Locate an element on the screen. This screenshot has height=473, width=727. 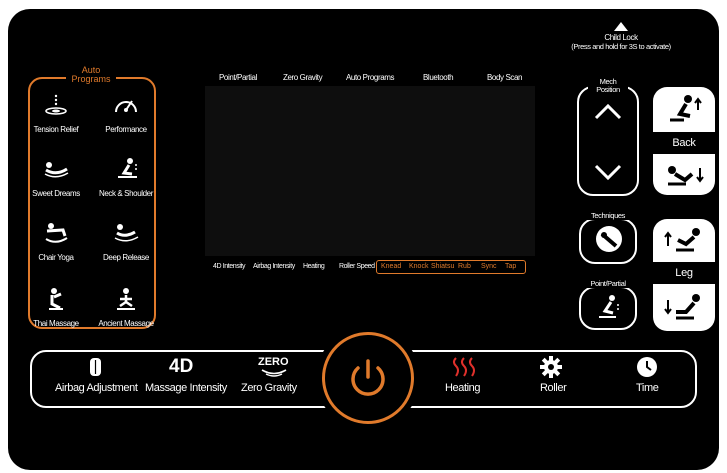
mech-position-label: Mech Position is located at coordinates (608, 86).